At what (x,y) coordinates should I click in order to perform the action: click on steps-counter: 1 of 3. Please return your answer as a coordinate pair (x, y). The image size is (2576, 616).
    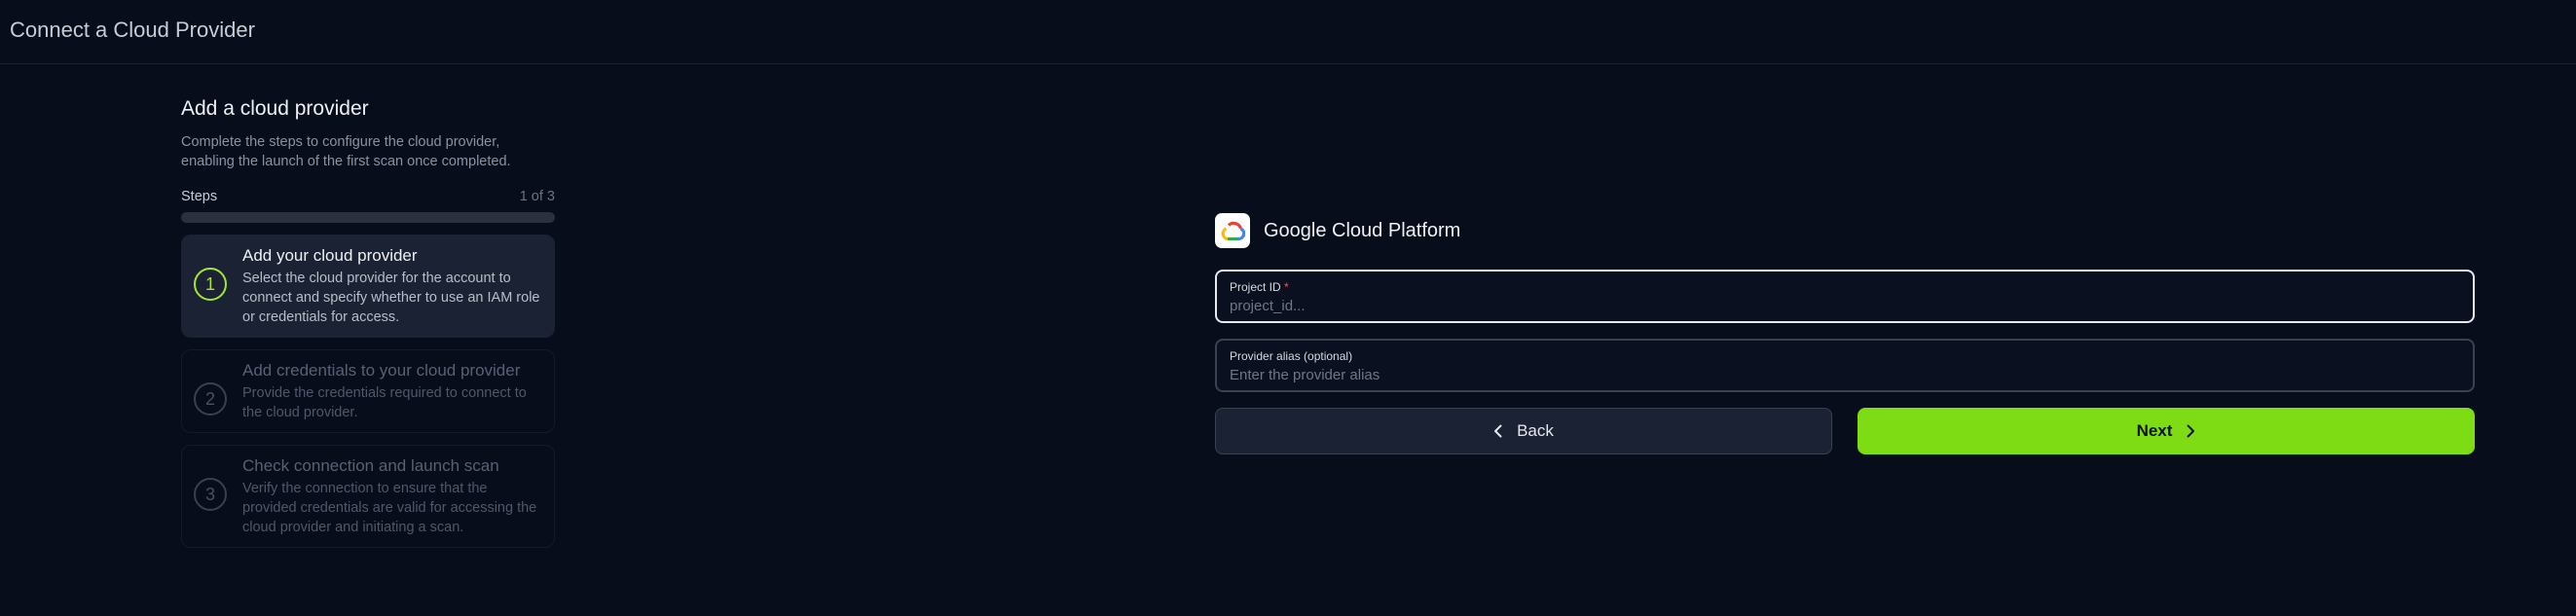
    Looking at the image, I should click on (537, 196).